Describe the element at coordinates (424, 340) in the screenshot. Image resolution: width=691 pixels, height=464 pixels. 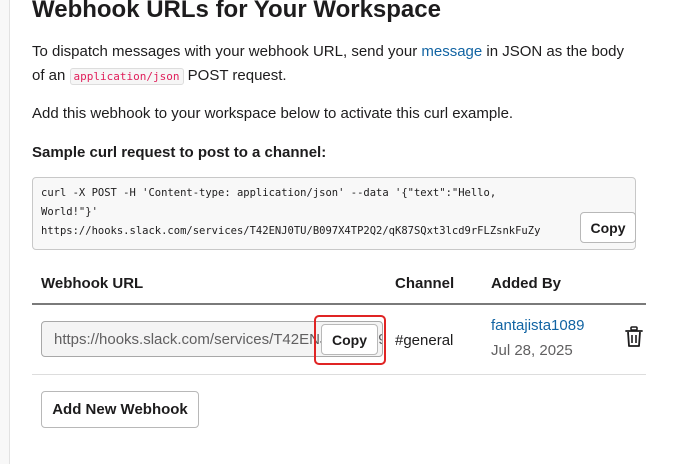
I see `webhook-channel: #general` at that location.